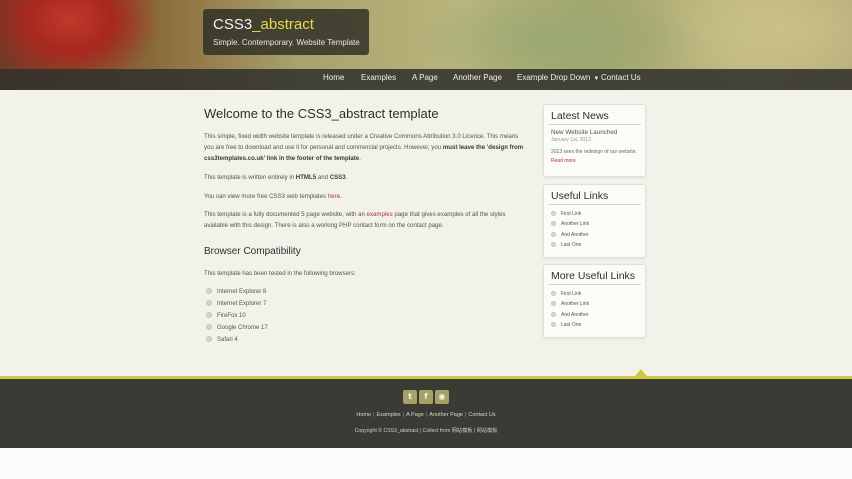 The height and width of the screenshot is (479, 852). I want to click on list-item: Internet Explorer 8, so click(237, 292).